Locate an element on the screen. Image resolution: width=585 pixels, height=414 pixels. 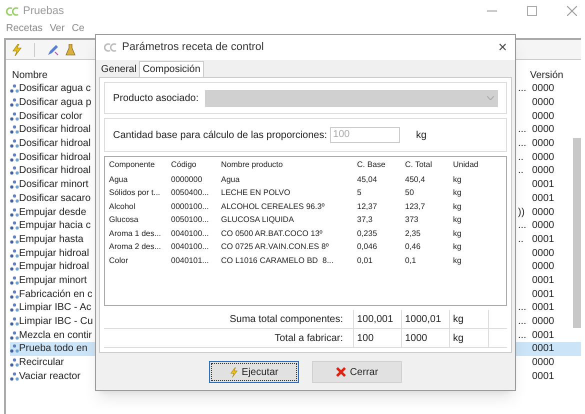
table-cell-text: 0,046 is located at coordinates (367, 247).